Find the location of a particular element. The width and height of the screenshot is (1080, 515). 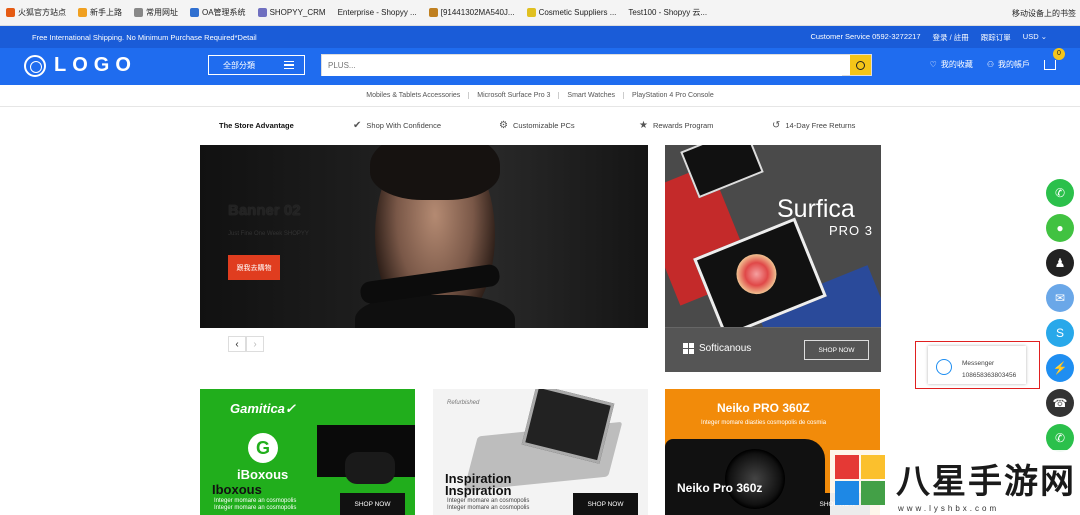

subnav-link: Smart Watches is located at coordinates (592, 95).